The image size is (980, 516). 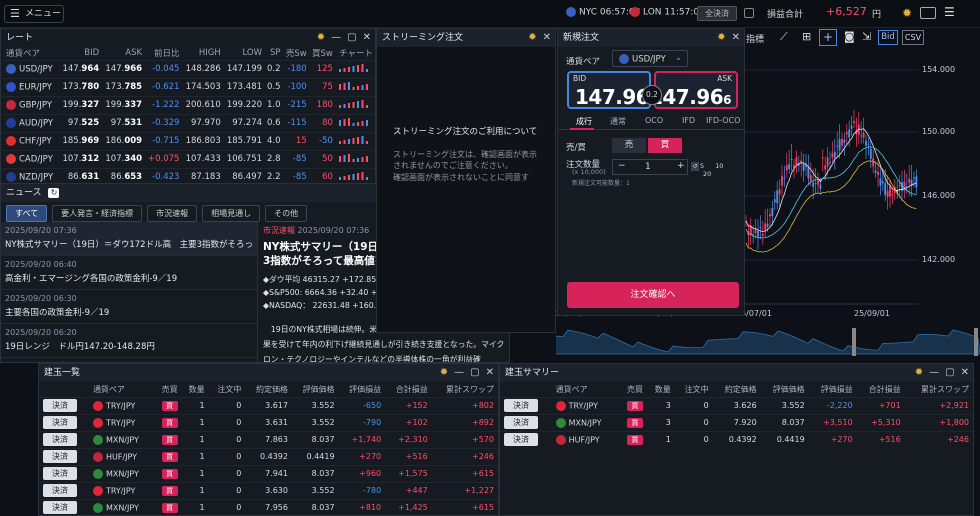 I want to click on news-item: 2025/09/20 06:30 主要各国の政策金利-9／19, so click(x=129, y=307).